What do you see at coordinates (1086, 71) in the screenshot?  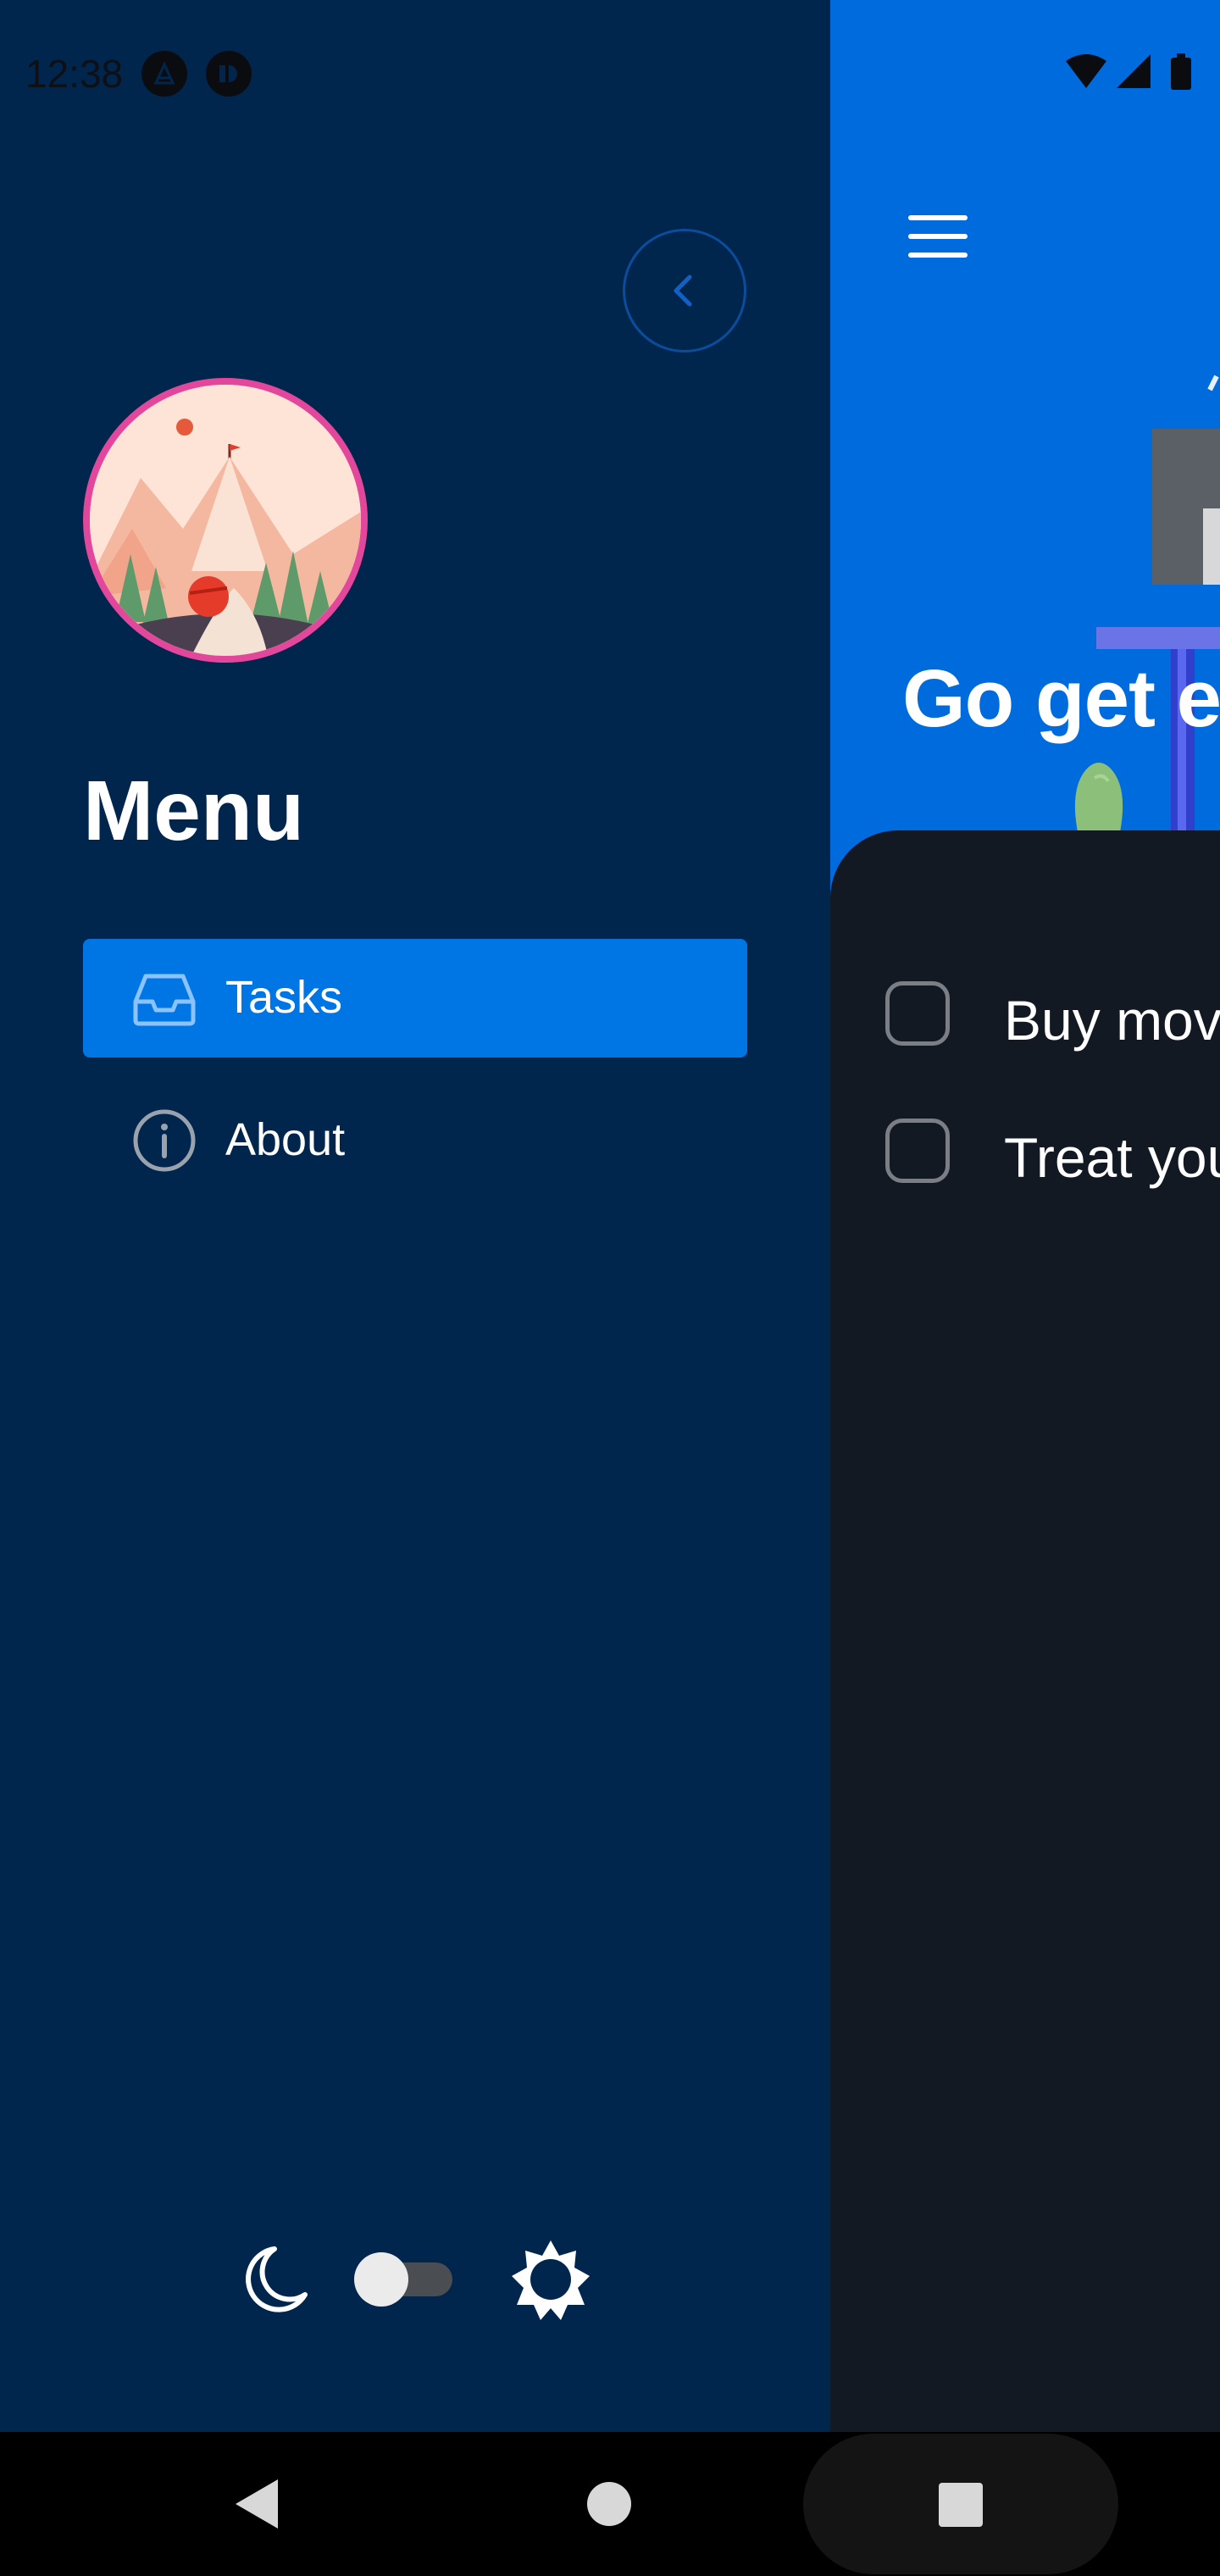 I see `wifi-icon` at bounding box center [1086, 71].